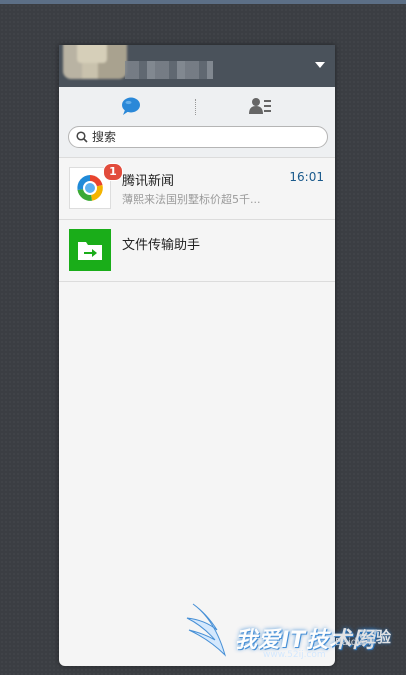  Describe the element at coordinates (320, 65) in the screenshot. I see `chevron-down-icon` at that location.